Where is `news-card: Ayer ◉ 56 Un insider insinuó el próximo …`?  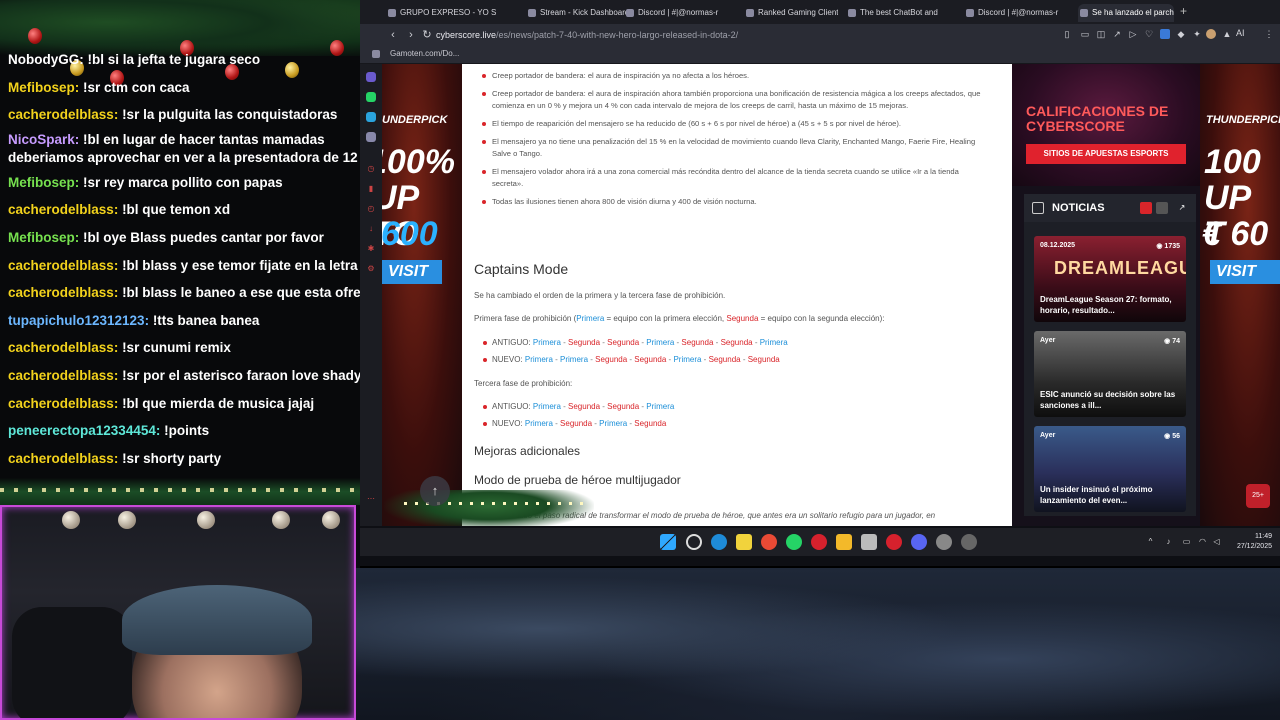
news-card: Ayer ◉ 56 Un insider insinuó el próximo … is located at coordinates (1110, 469).